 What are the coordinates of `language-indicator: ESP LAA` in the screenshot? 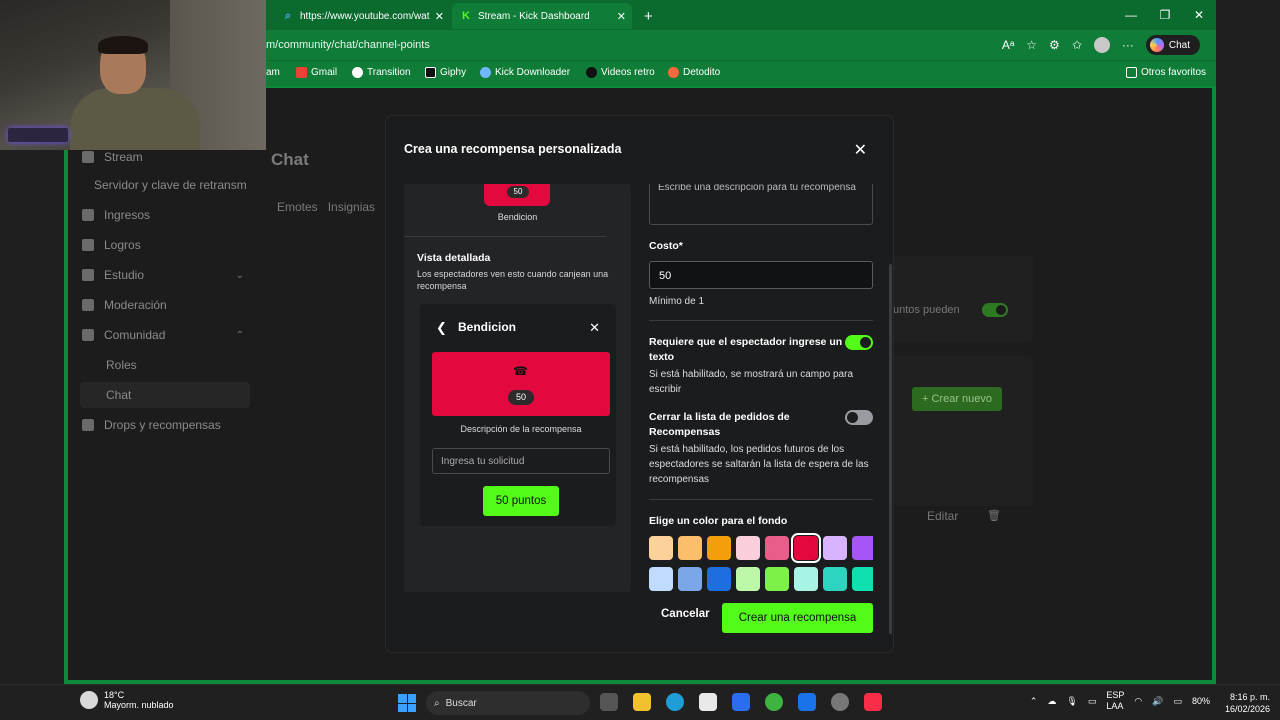 It's located at (1115, 701).